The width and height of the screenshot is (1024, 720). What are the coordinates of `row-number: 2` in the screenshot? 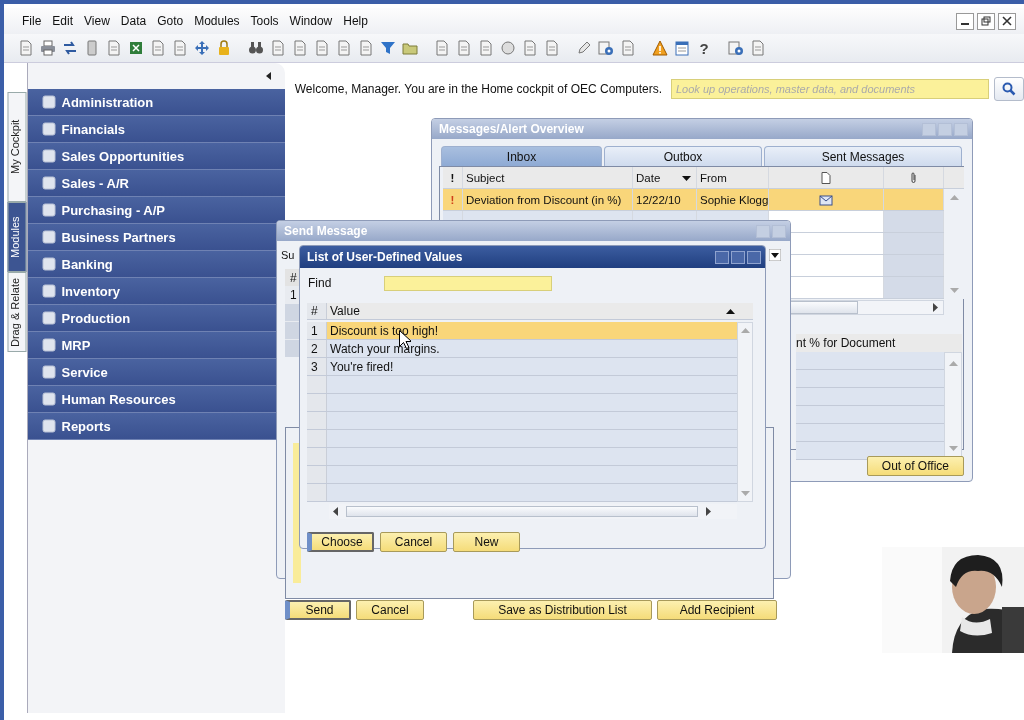 It's located at (317, 348).